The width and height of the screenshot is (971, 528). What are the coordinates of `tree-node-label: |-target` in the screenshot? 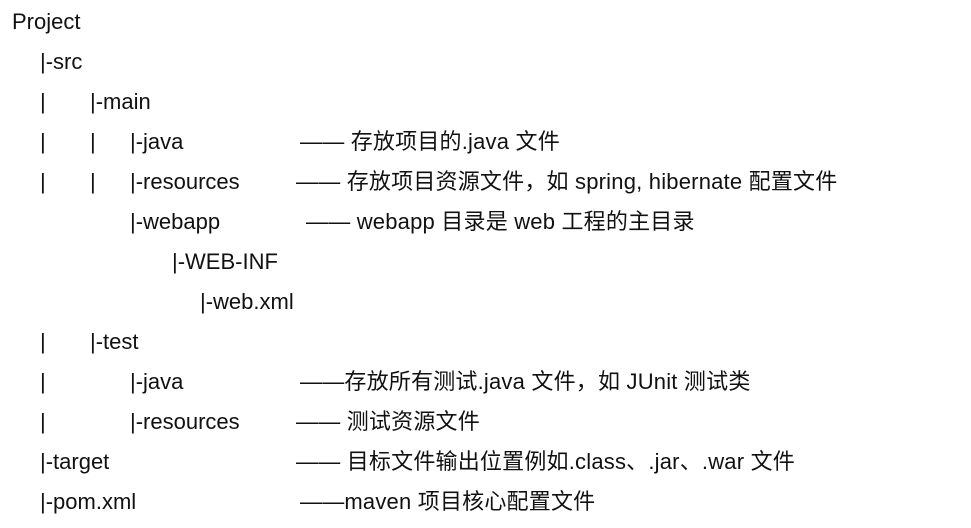 It's located at (75, 461).